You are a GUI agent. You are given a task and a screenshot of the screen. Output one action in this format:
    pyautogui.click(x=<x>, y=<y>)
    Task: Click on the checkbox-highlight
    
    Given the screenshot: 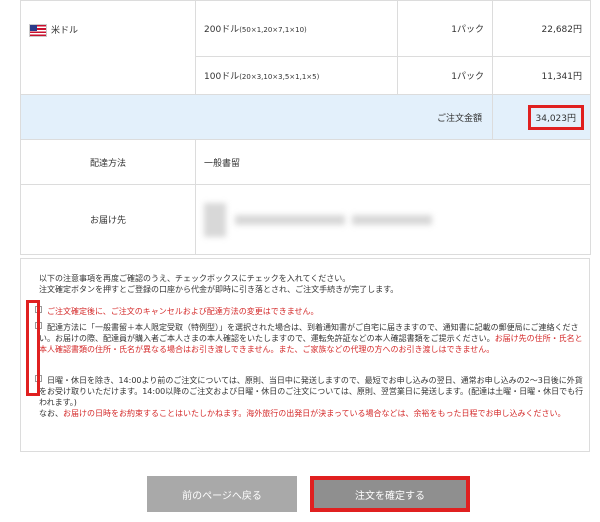 What is the action you would take?
    pyautogui.click(x=33, y=348)
    